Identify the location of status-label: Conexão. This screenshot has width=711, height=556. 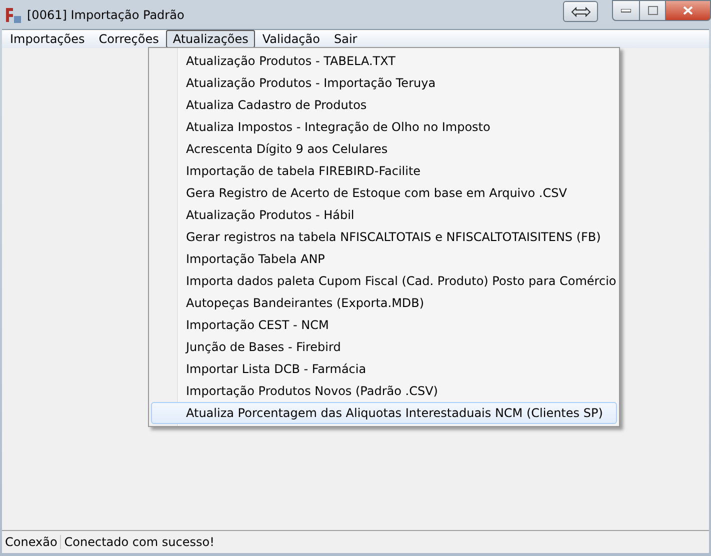
(32, 542).